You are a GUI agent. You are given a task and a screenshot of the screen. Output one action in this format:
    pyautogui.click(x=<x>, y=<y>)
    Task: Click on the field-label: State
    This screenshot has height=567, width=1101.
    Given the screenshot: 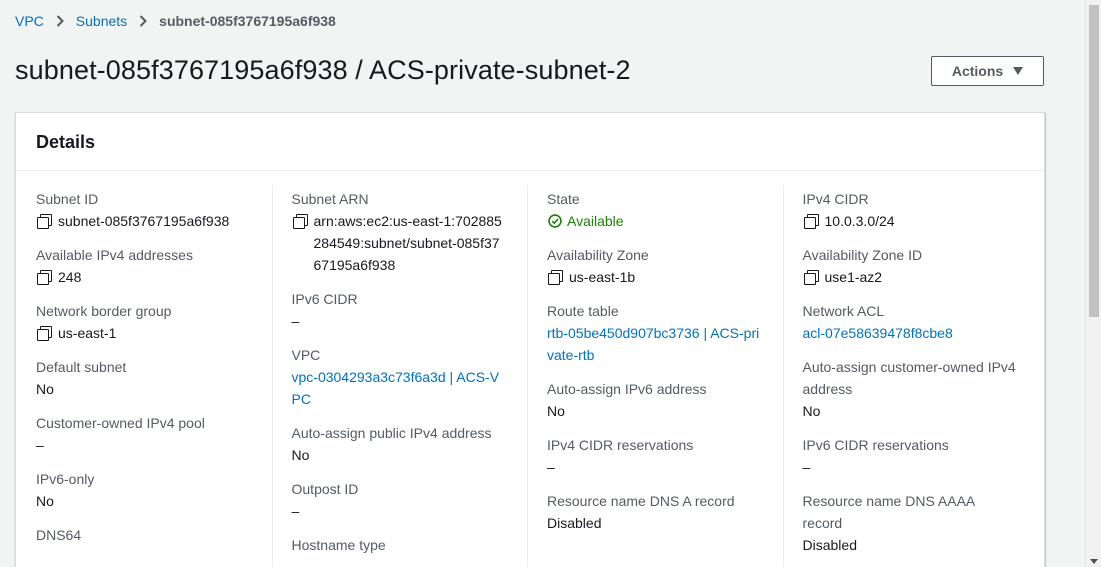 What is the action you would take?
    pyautogui.click(x=563, y=199)
    